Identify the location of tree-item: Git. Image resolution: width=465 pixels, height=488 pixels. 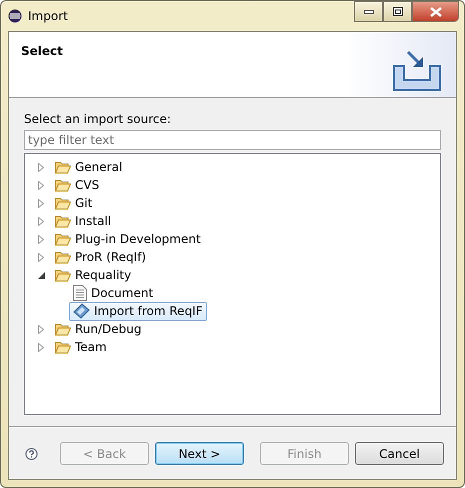
(73, 203).